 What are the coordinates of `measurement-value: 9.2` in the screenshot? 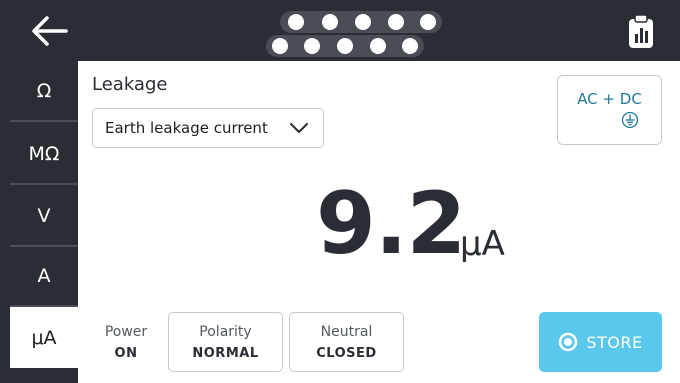 It's located at (391, 224).